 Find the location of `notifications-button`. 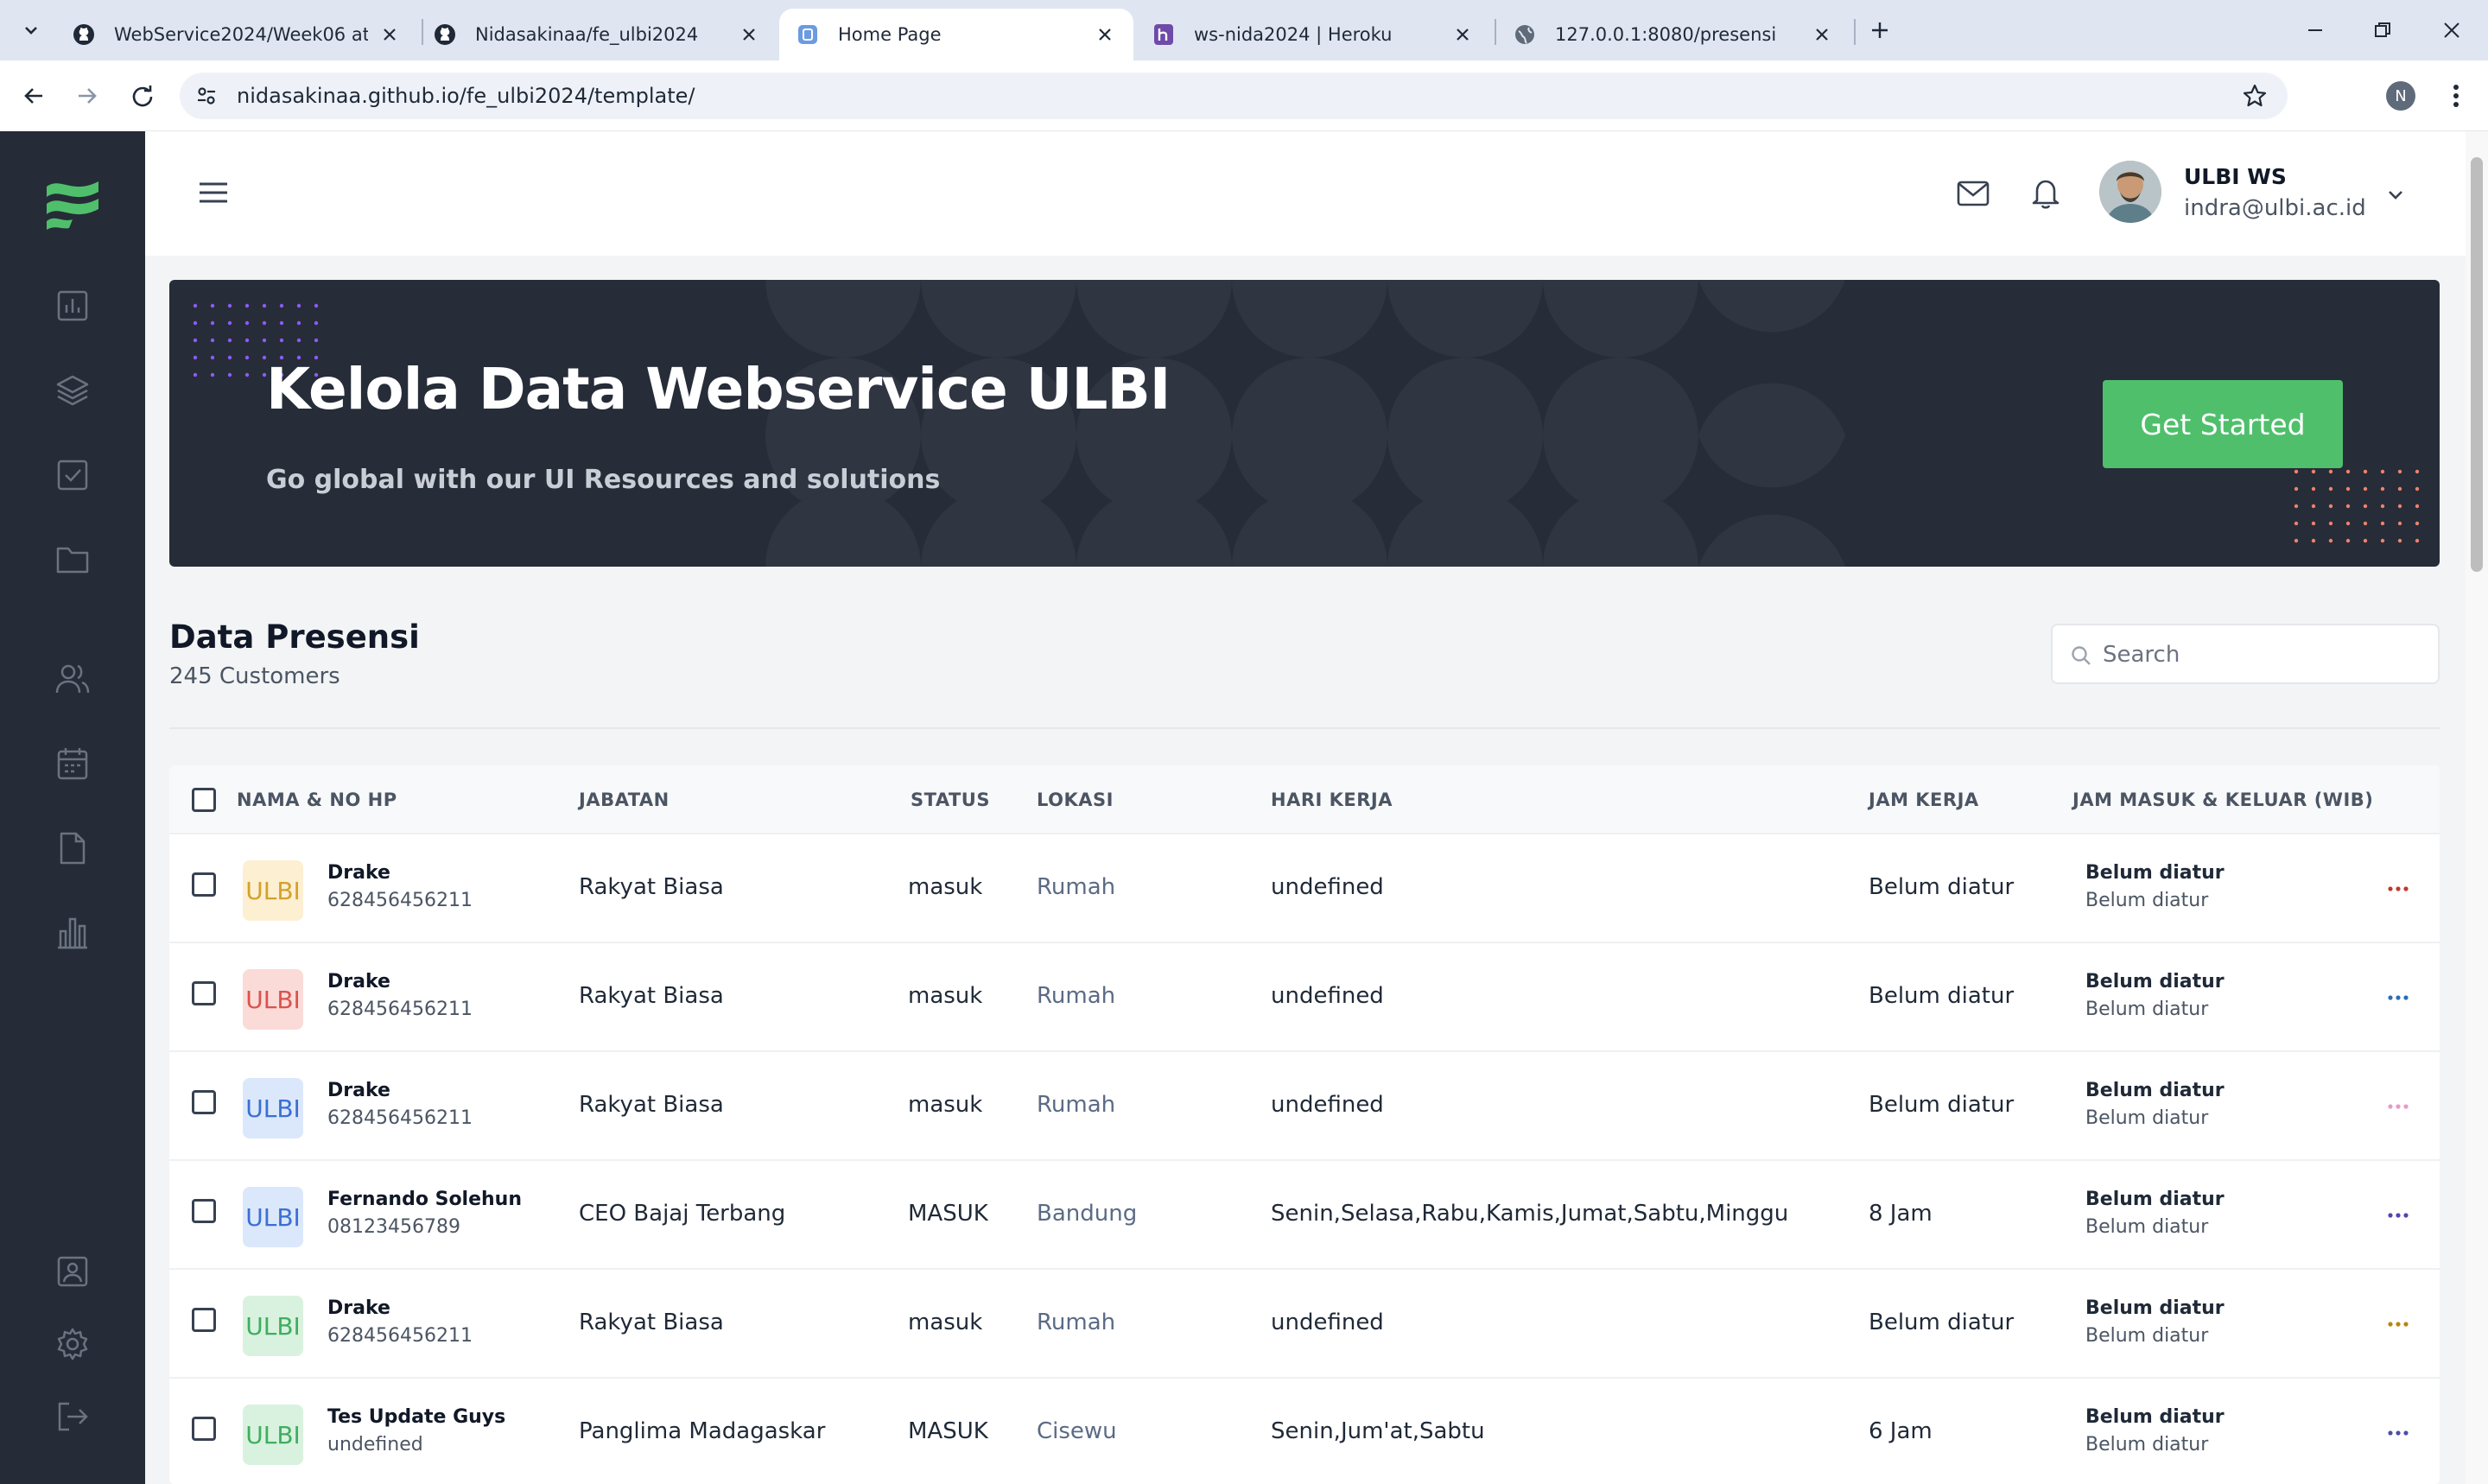

notifications-button is located at coordinates (2046, 193).